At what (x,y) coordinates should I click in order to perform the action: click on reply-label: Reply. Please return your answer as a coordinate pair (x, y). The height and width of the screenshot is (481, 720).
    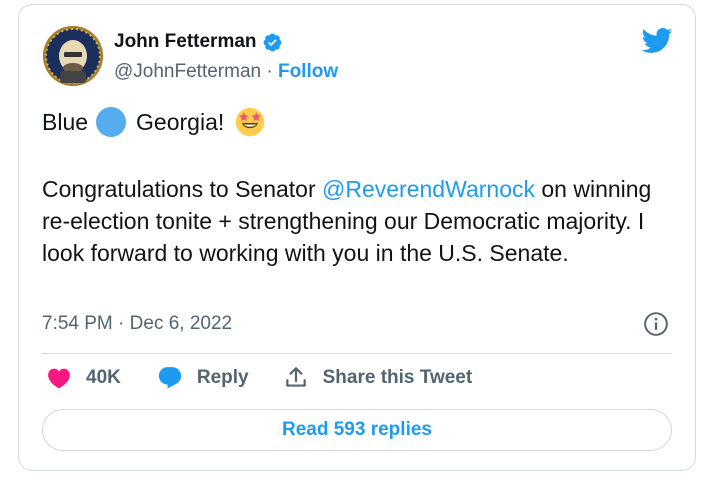
    Looking at the image, I should click on (222, 377).